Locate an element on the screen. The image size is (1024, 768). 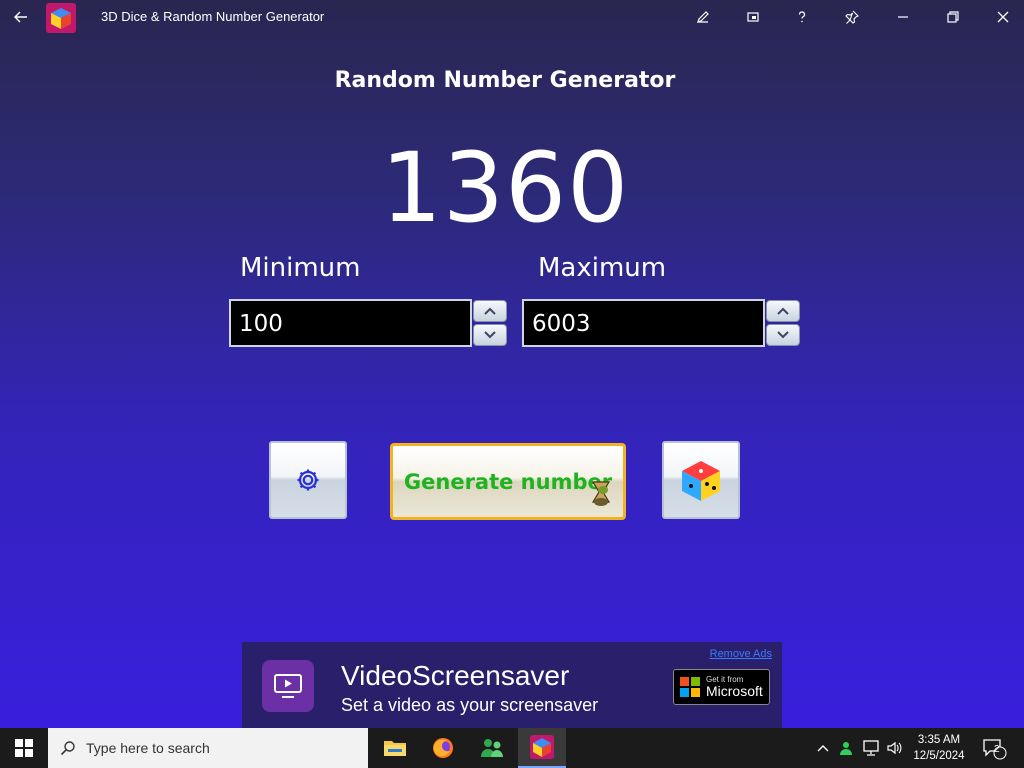
page-title: Random Number Generator is located at coordinates (505, 80).